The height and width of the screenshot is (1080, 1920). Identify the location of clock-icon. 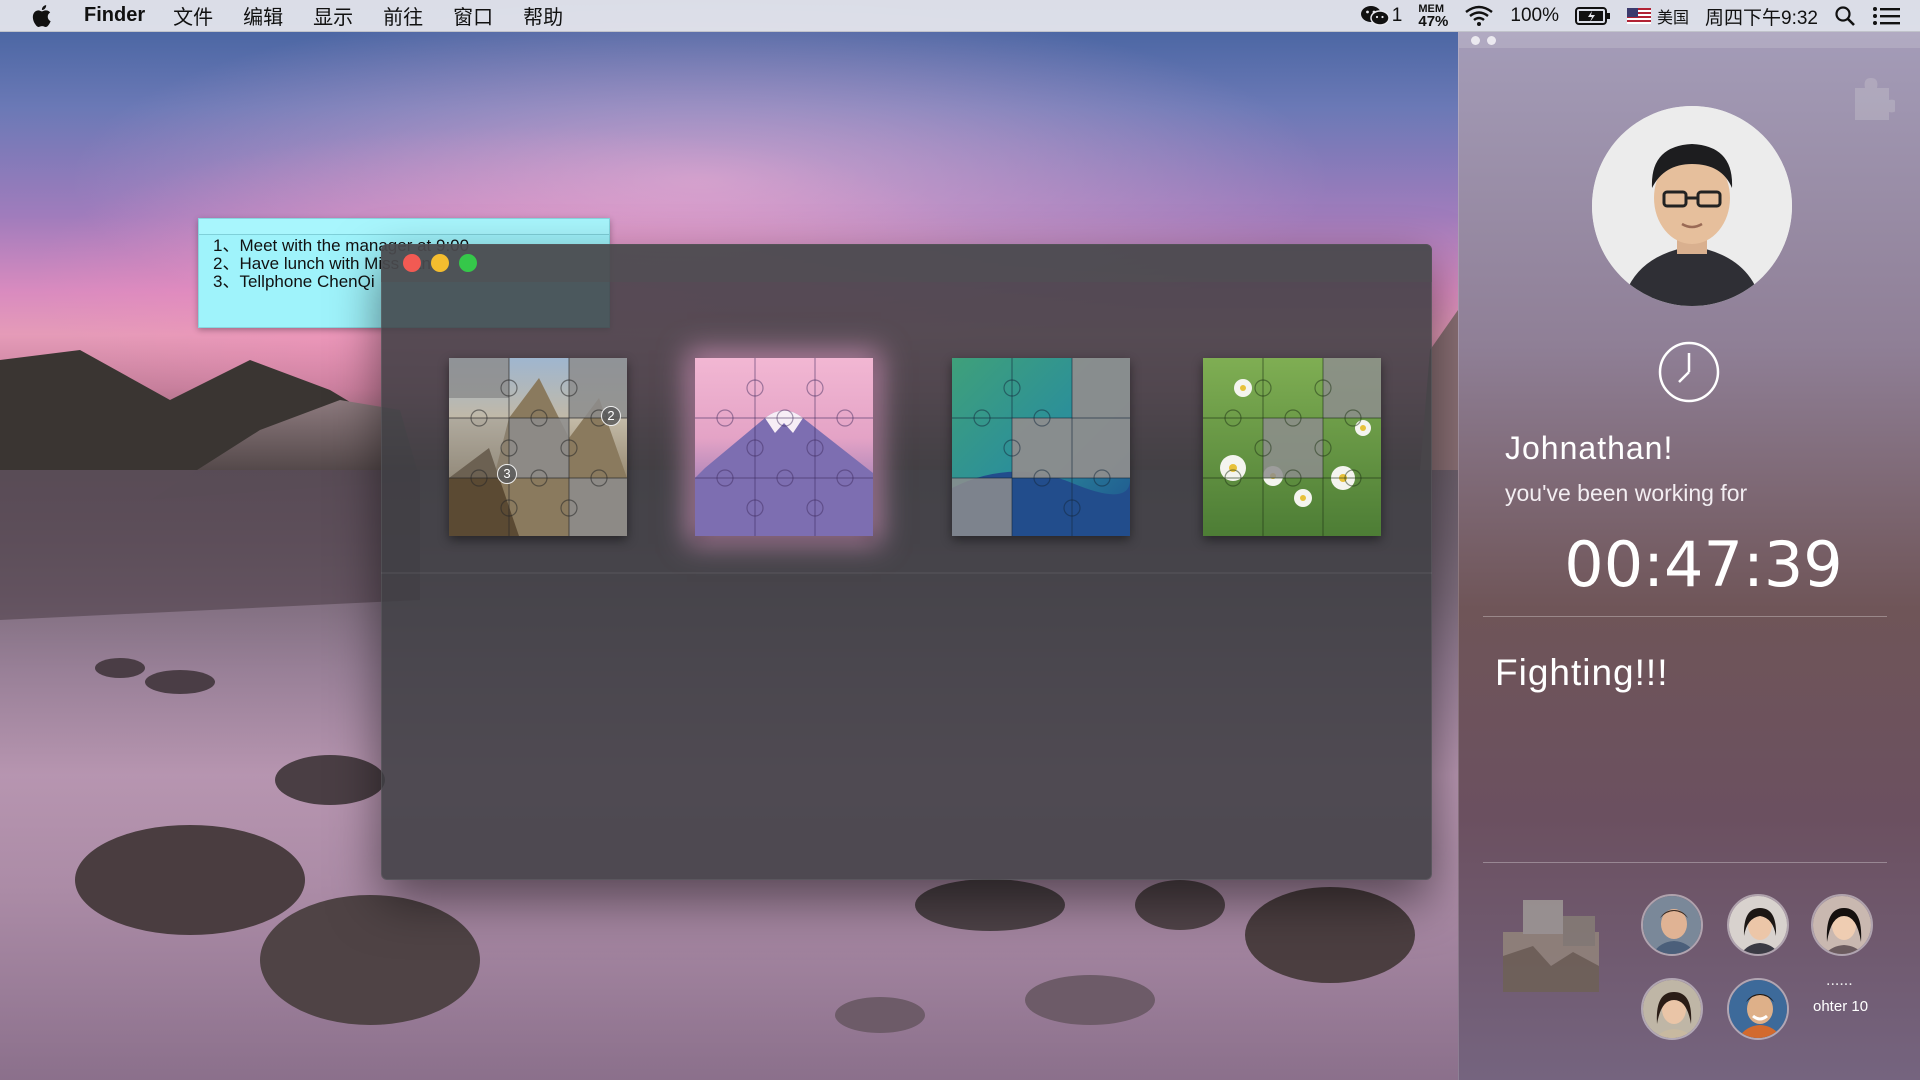
(1689, 372).